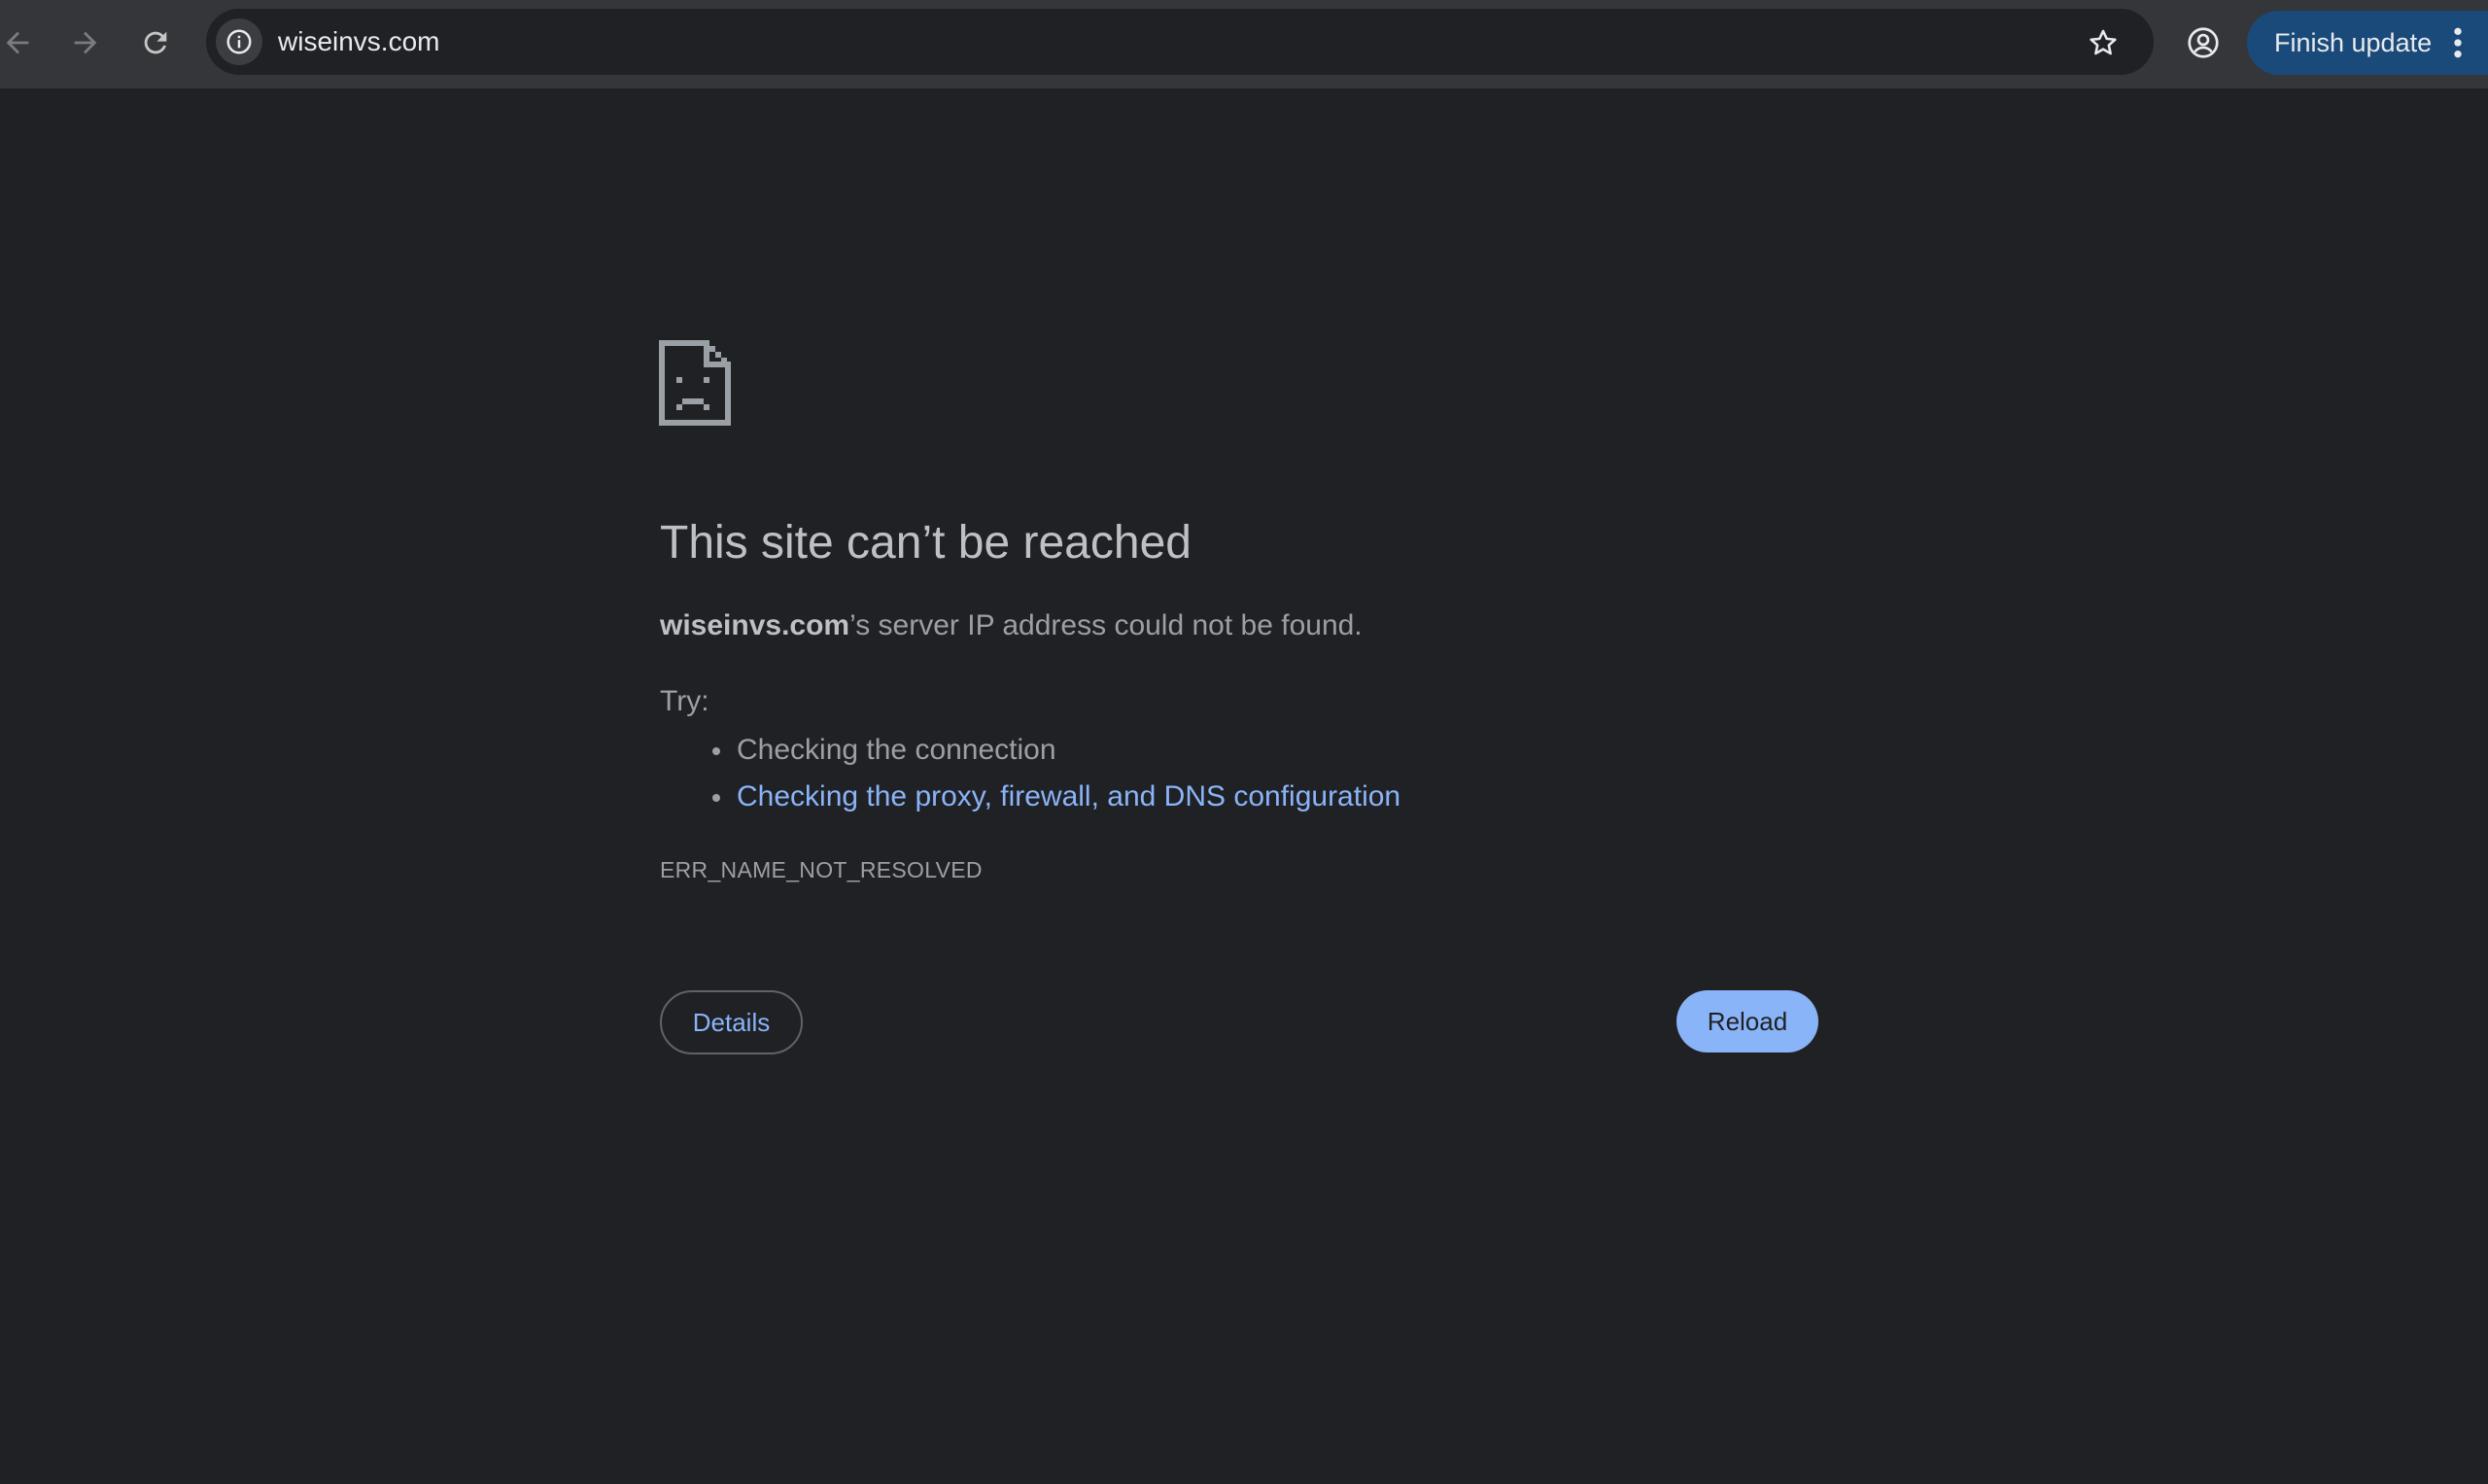 Image resolution: width=2488 pixels, height=1484 pixels. Describe the element at coordinates (755, 625) in the screenshot. I see `error-host: wiseinvs.com` at that location.